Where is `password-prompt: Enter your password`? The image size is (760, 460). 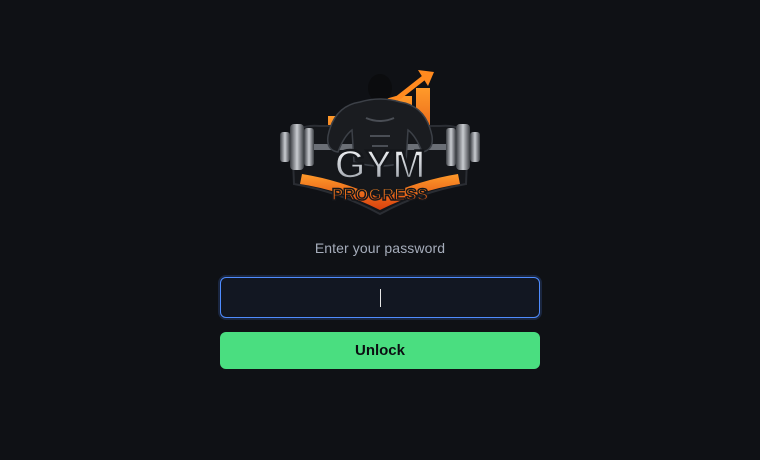
password-prompt: Enter your password is located at coordinates (380, 248).